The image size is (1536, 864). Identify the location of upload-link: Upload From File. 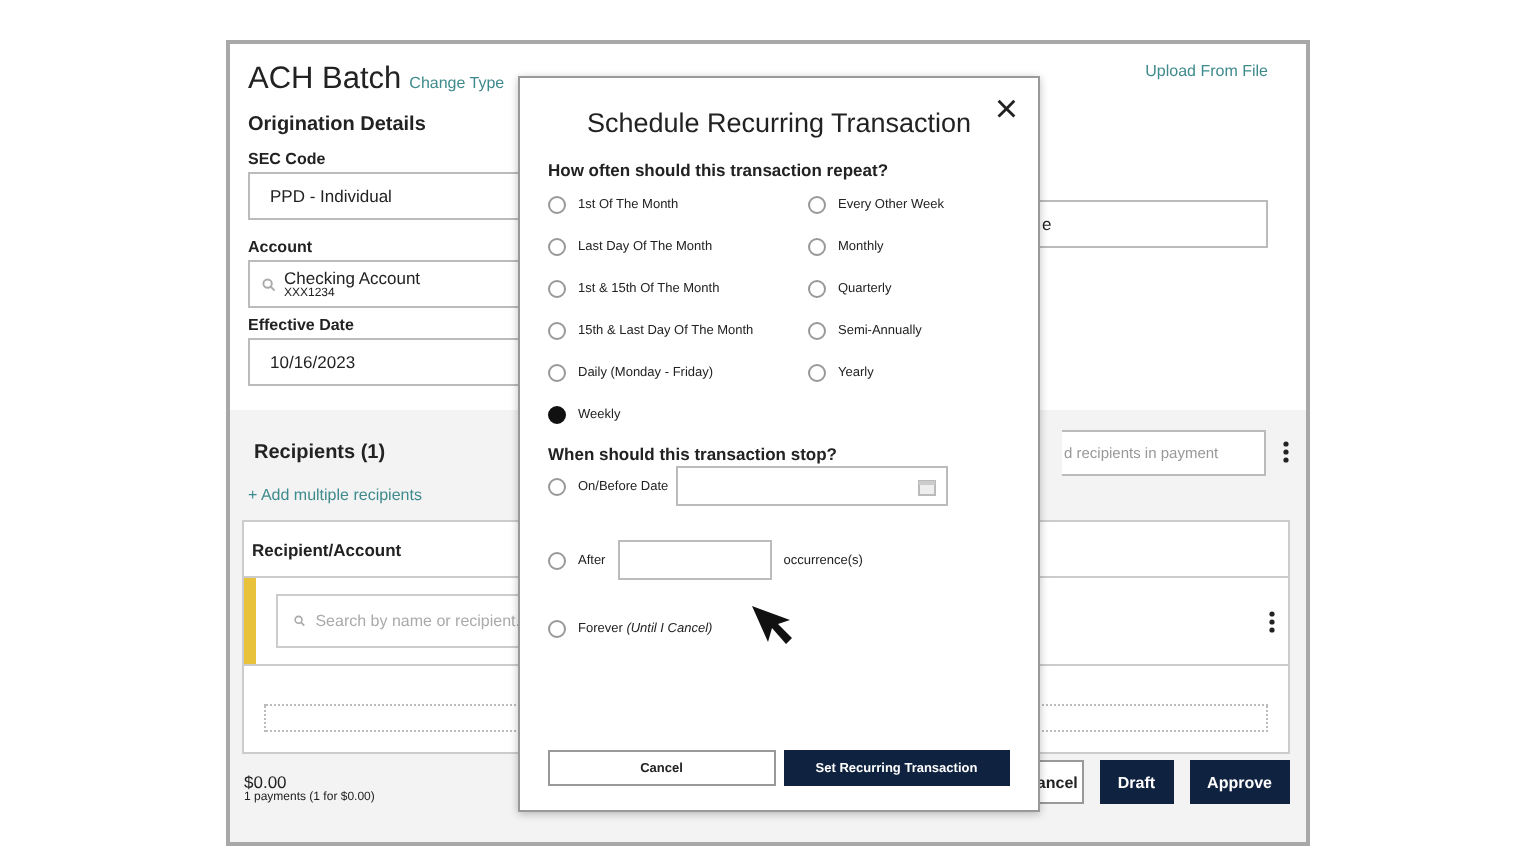
(1206, 71).